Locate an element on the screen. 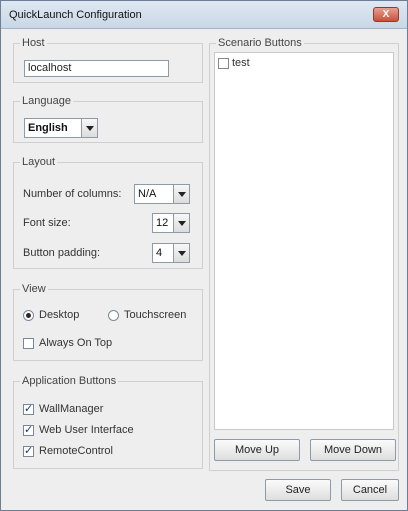 The width and height of the screenshot is (408, 511). font-size-select: 12 is located at coordinates (171, 223).